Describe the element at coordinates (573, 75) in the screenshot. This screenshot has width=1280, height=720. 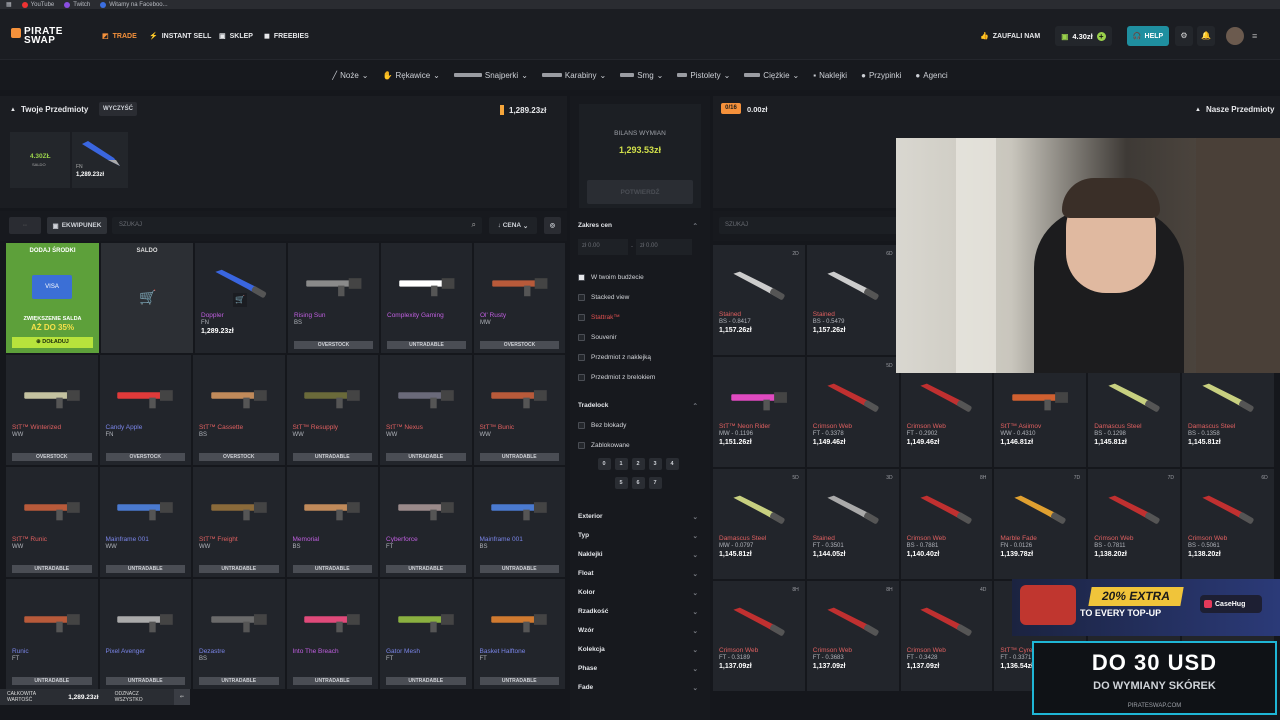
I see `cat-rifles: Karabiny ⌄` at that location.